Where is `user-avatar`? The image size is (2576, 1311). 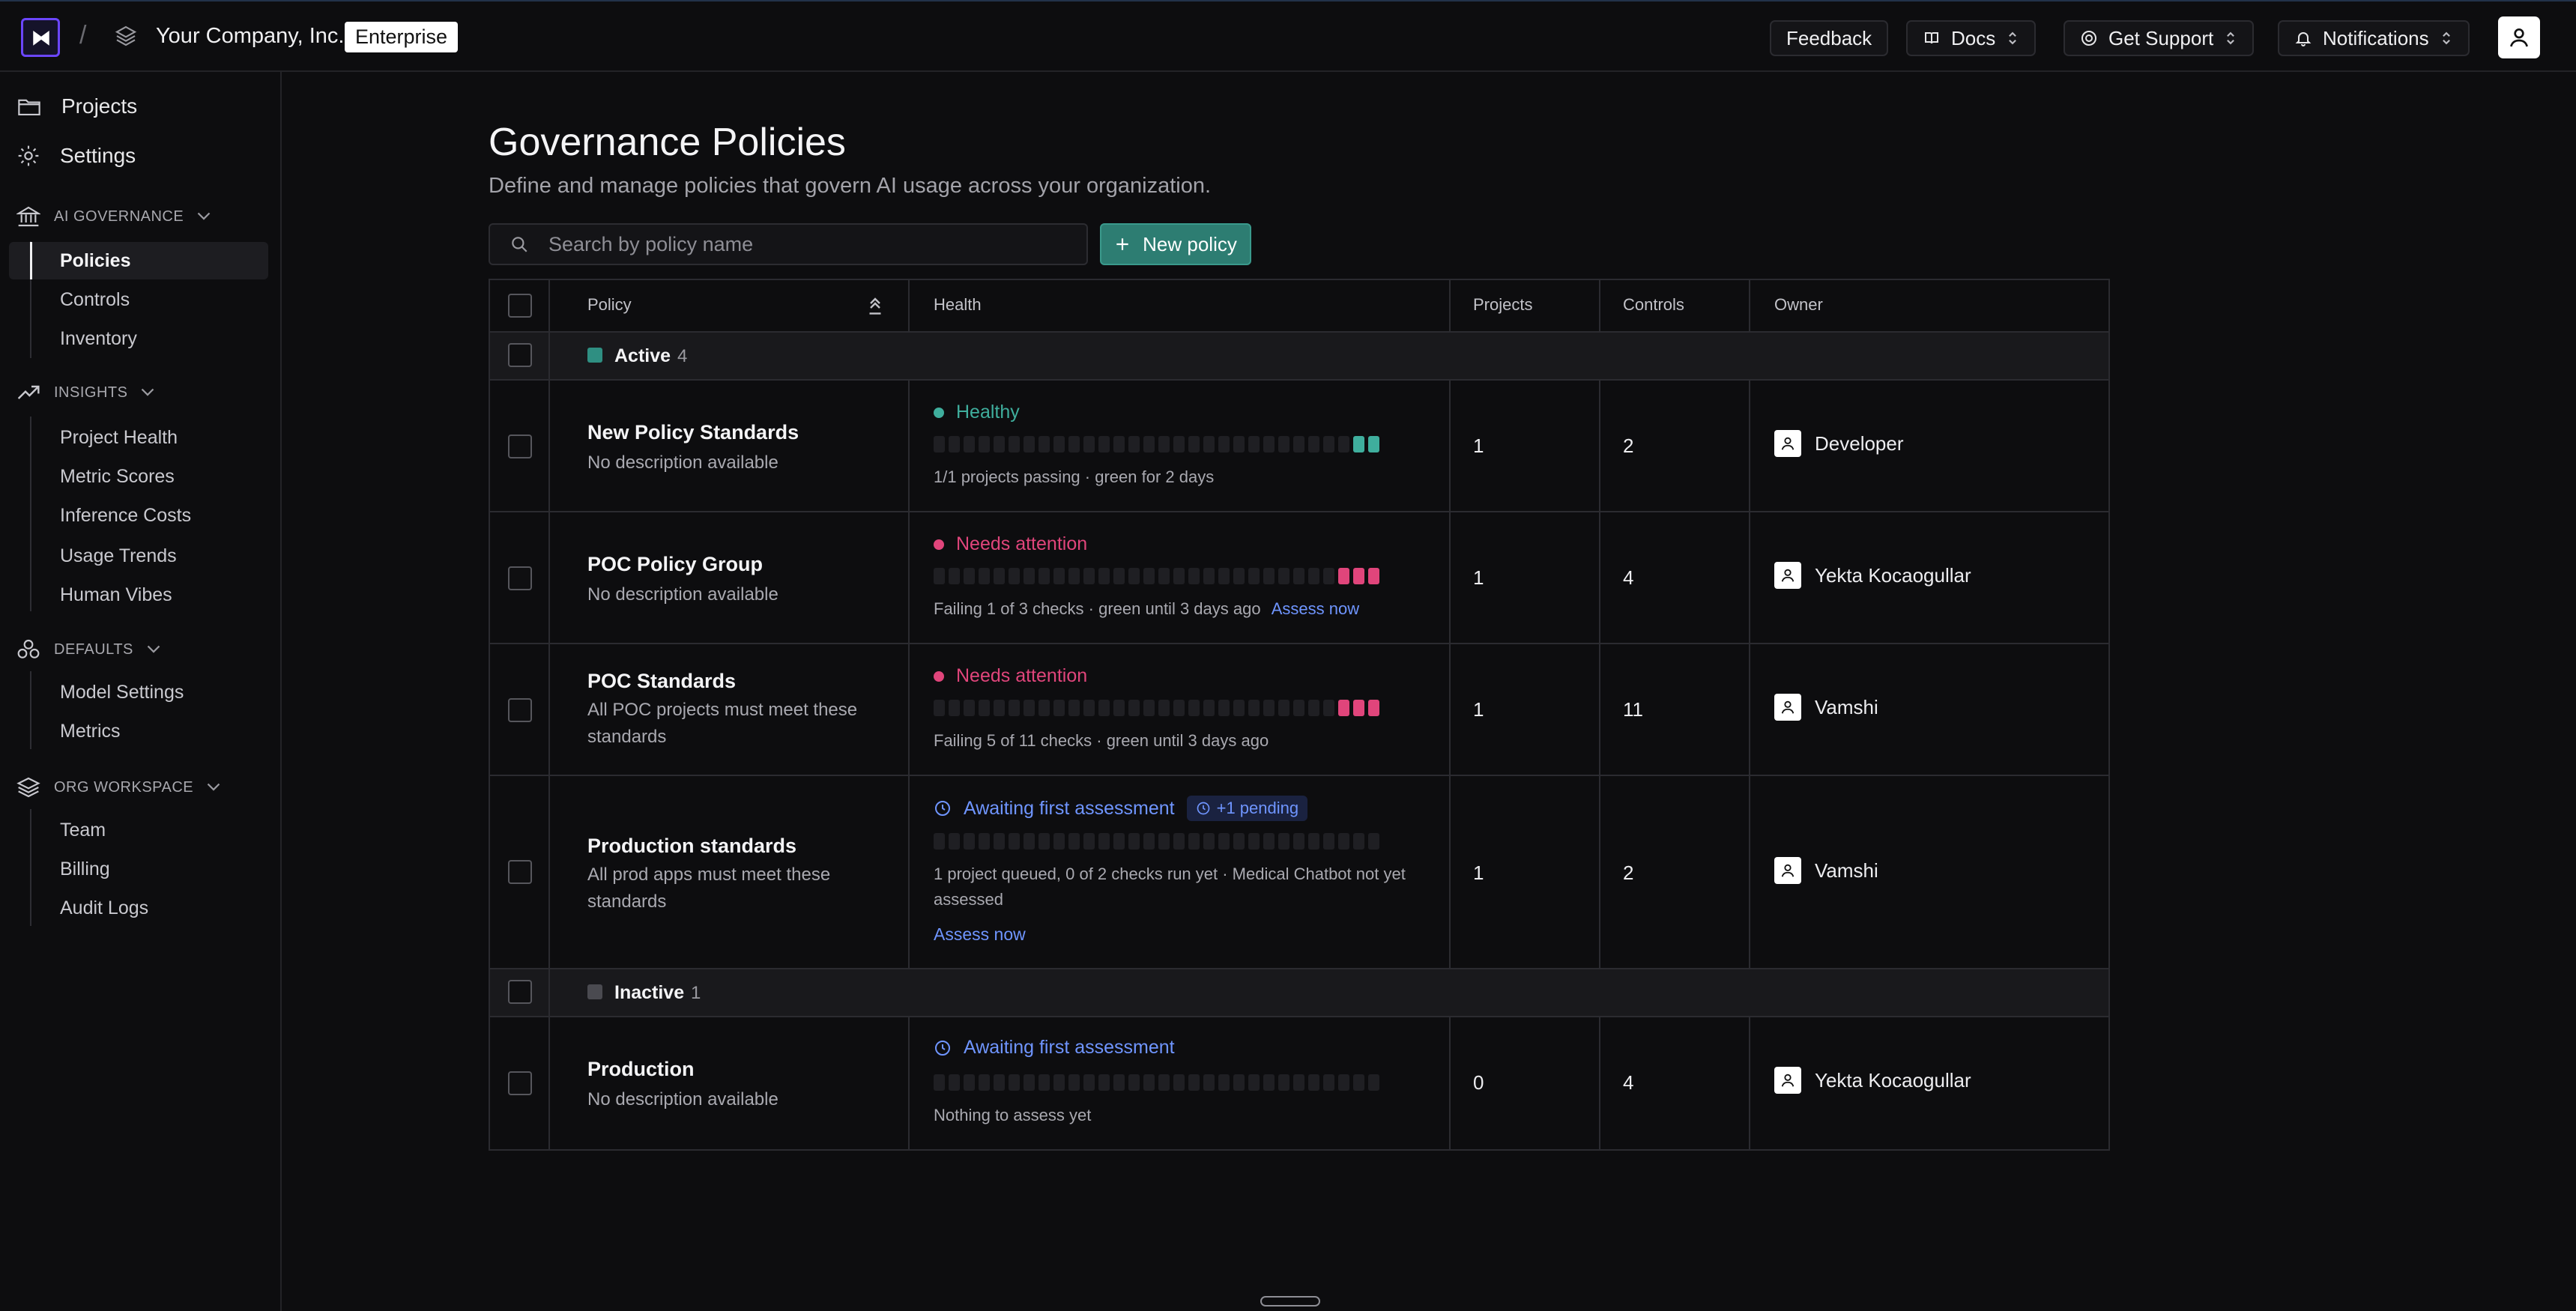
user-avatar is located at coordinates (2519, 37).